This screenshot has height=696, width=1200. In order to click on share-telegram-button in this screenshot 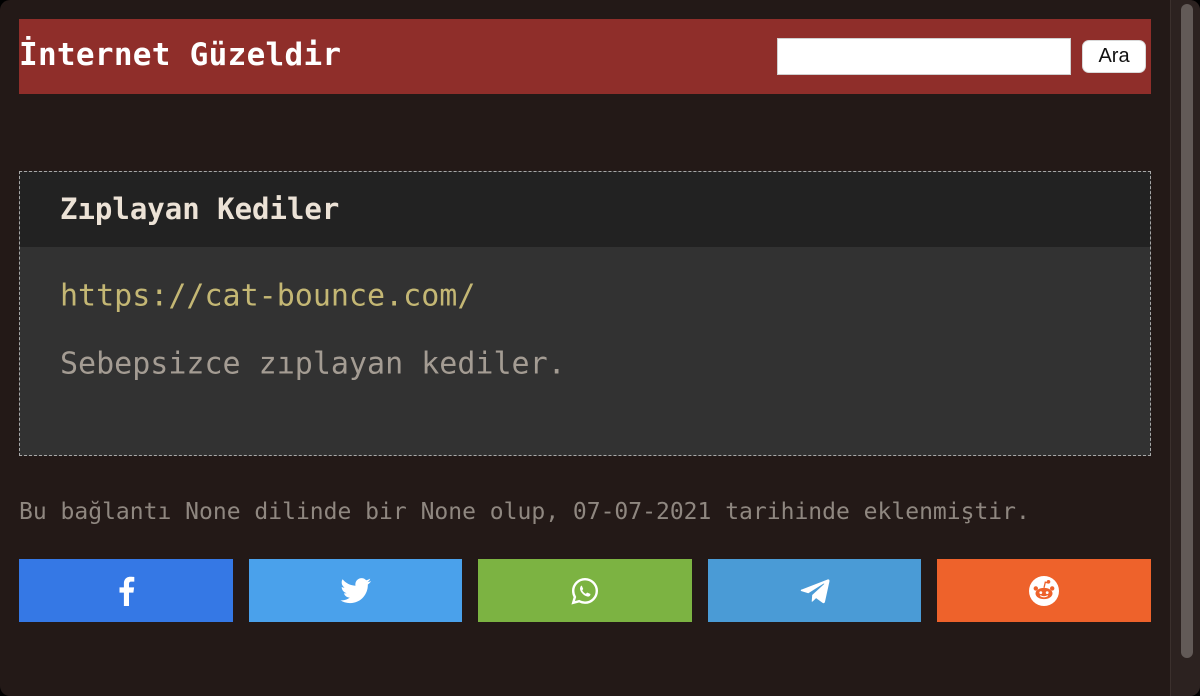, I will do `click(814, 590)`.